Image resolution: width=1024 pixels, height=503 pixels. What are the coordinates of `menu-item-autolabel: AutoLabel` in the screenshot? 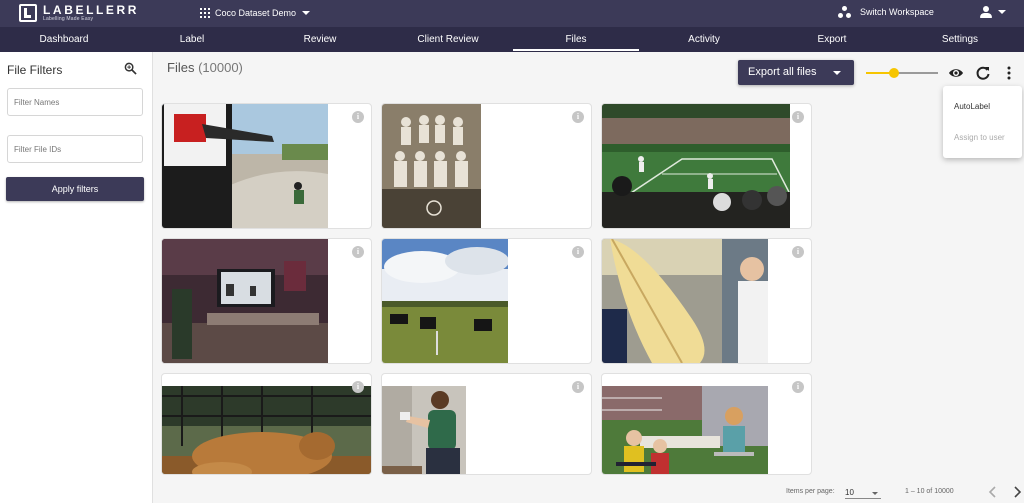 It's located at (972, 106).